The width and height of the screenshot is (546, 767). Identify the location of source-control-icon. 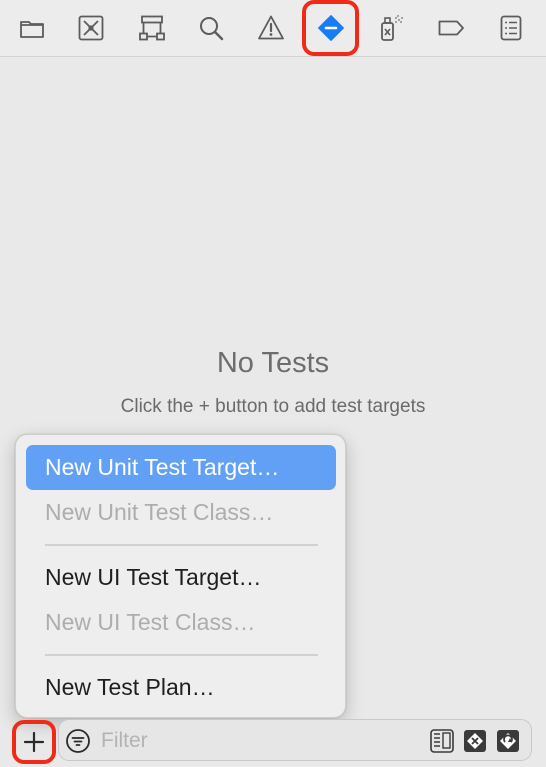
(91, 28).